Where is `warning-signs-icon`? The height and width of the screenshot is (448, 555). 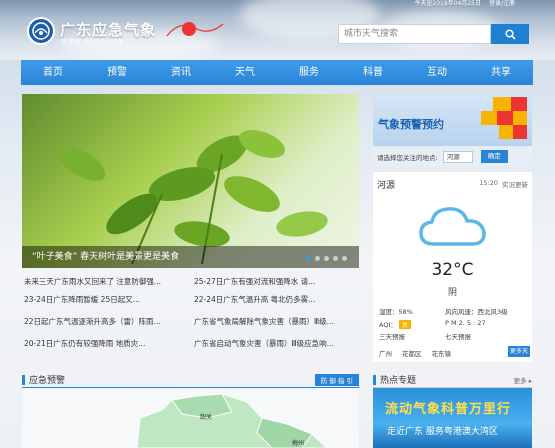
warning-signs-icon is located at coordinates (504, 118).